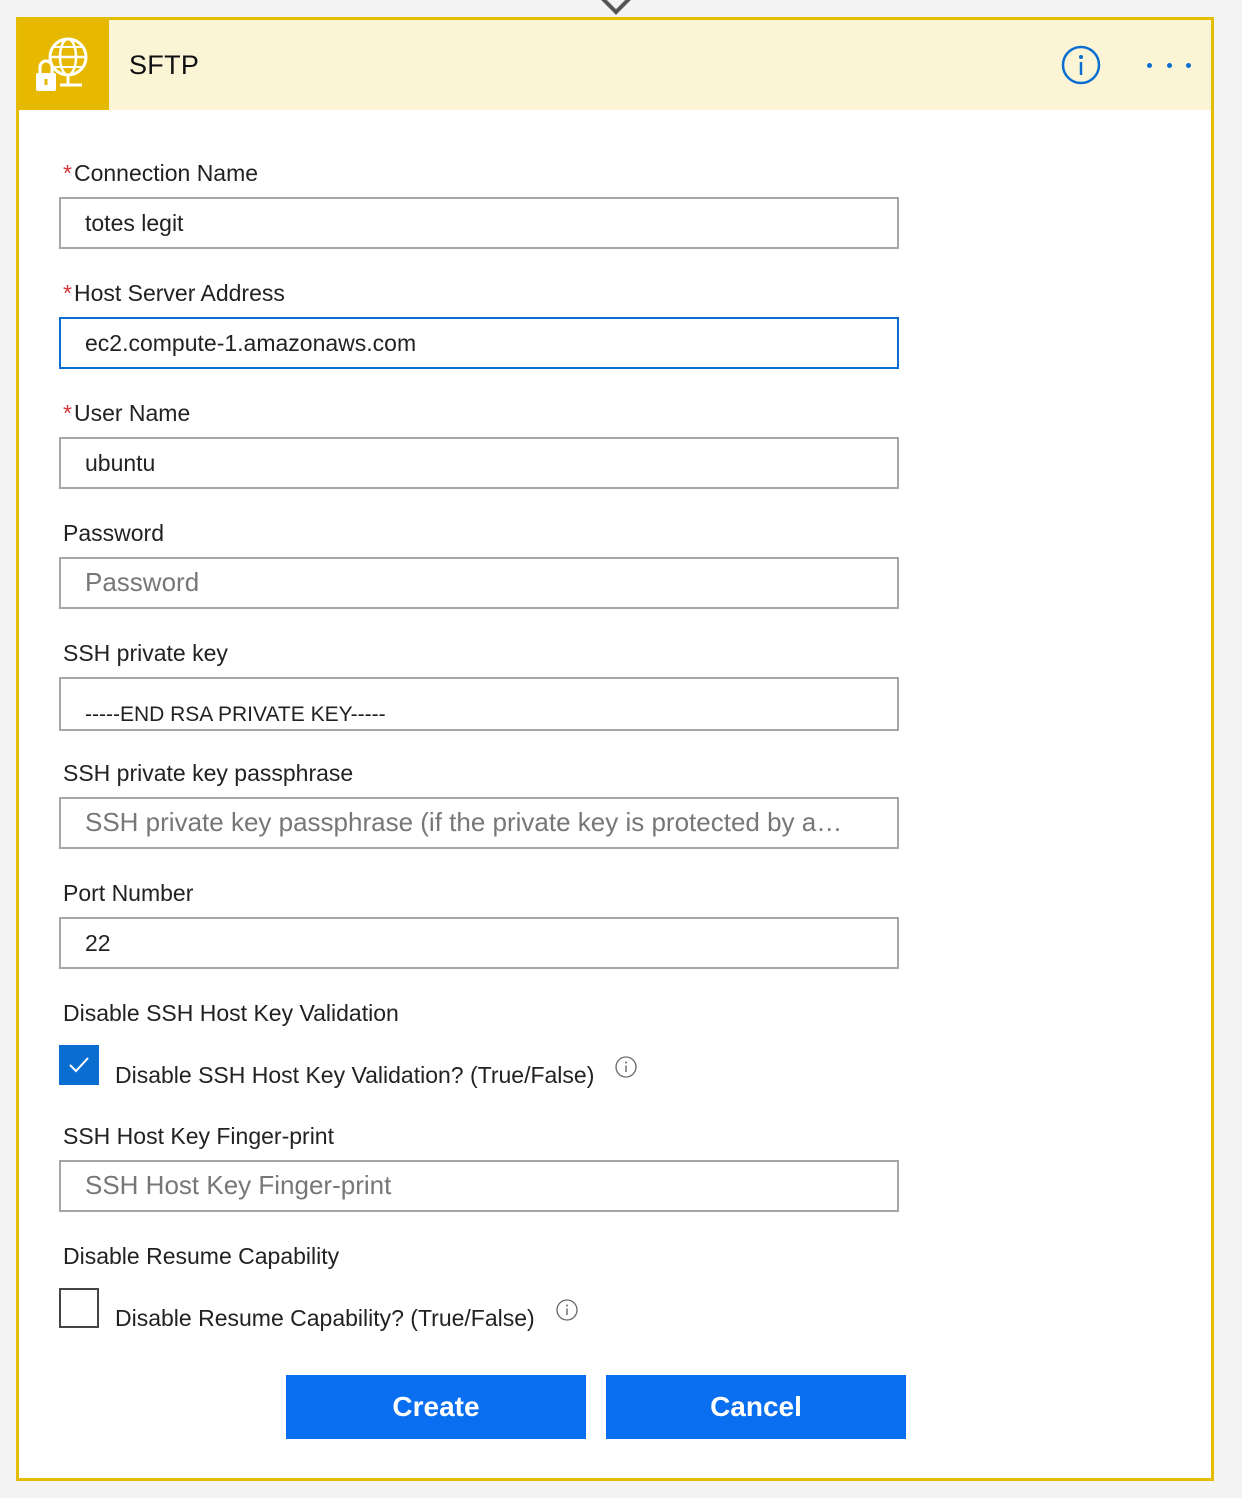 The height and width of the screenshot is (1498, 1242). I want to click on more-options-button, so click(1169, 65).